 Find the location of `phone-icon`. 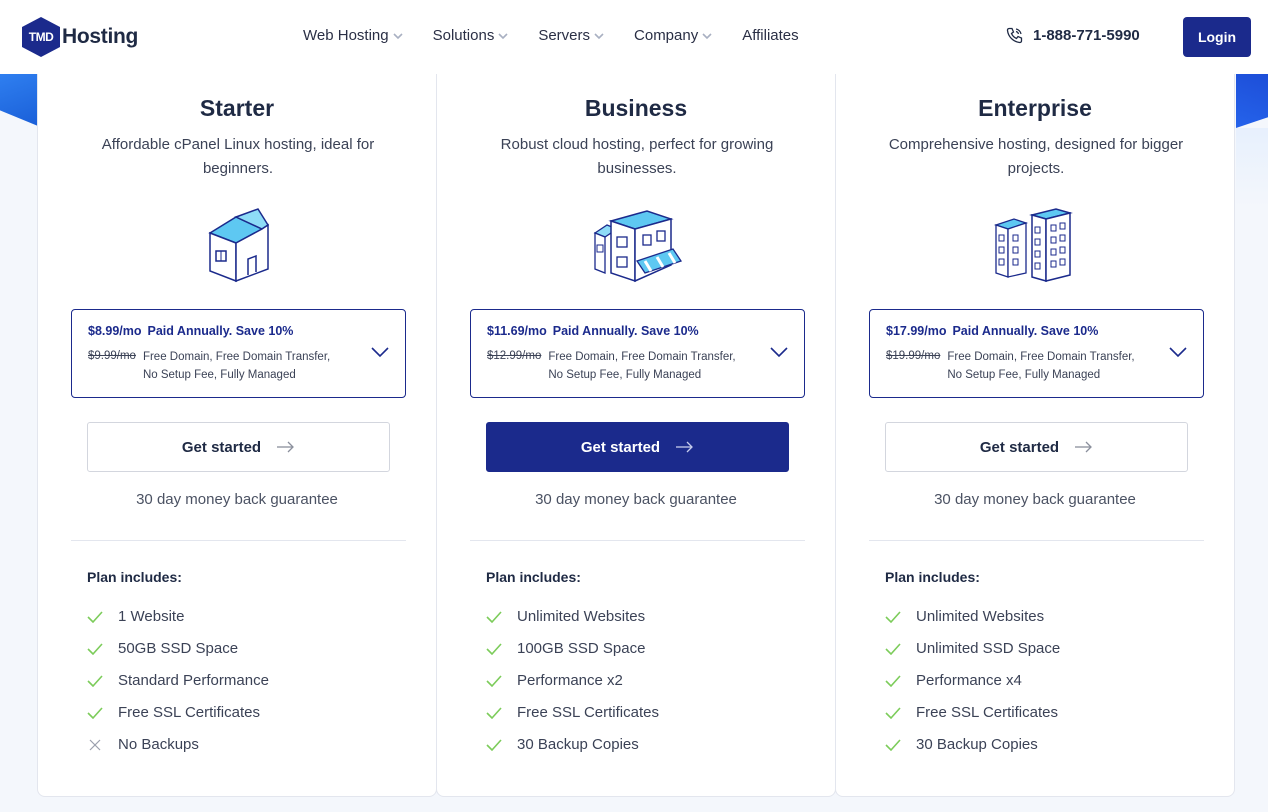

phone-icon is located at coordinates (1014, 35).